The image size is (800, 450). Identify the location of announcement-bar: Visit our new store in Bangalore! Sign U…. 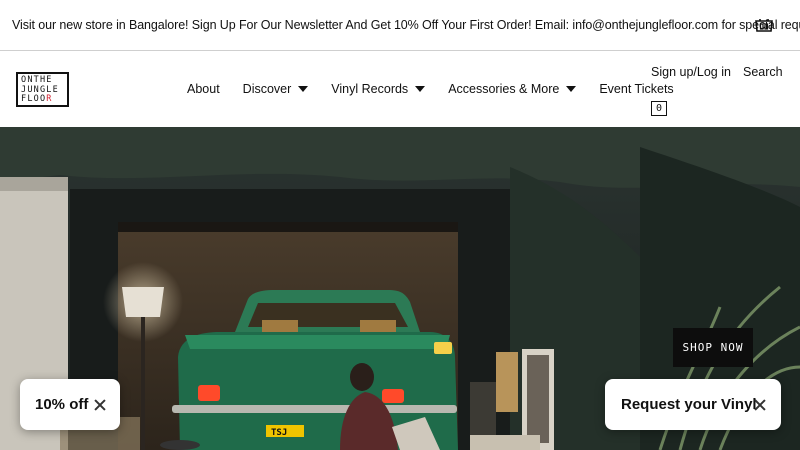
(400, 25).